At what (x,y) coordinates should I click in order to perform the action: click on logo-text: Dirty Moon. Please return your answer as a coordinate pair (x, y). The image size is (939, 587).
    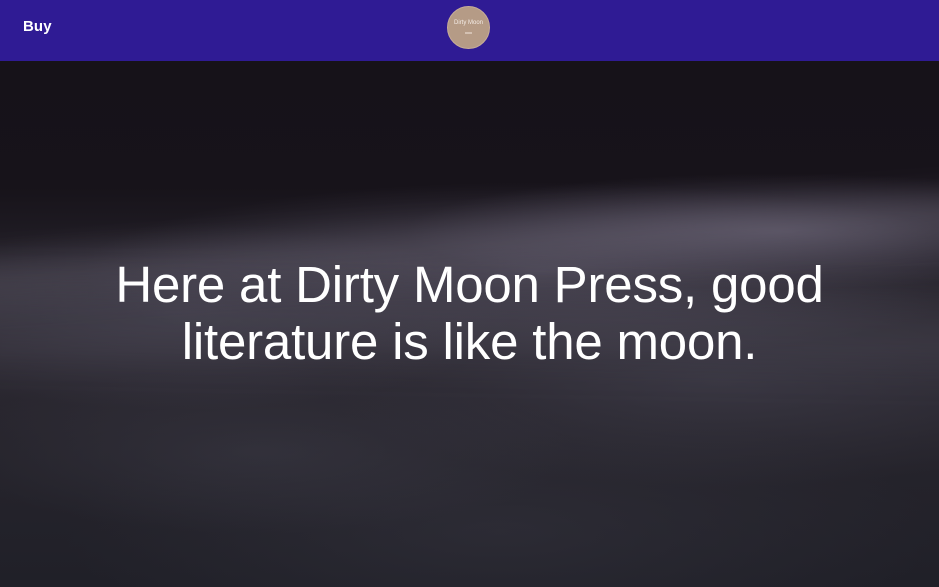
    Looking at the image, I should click on (468, 22).